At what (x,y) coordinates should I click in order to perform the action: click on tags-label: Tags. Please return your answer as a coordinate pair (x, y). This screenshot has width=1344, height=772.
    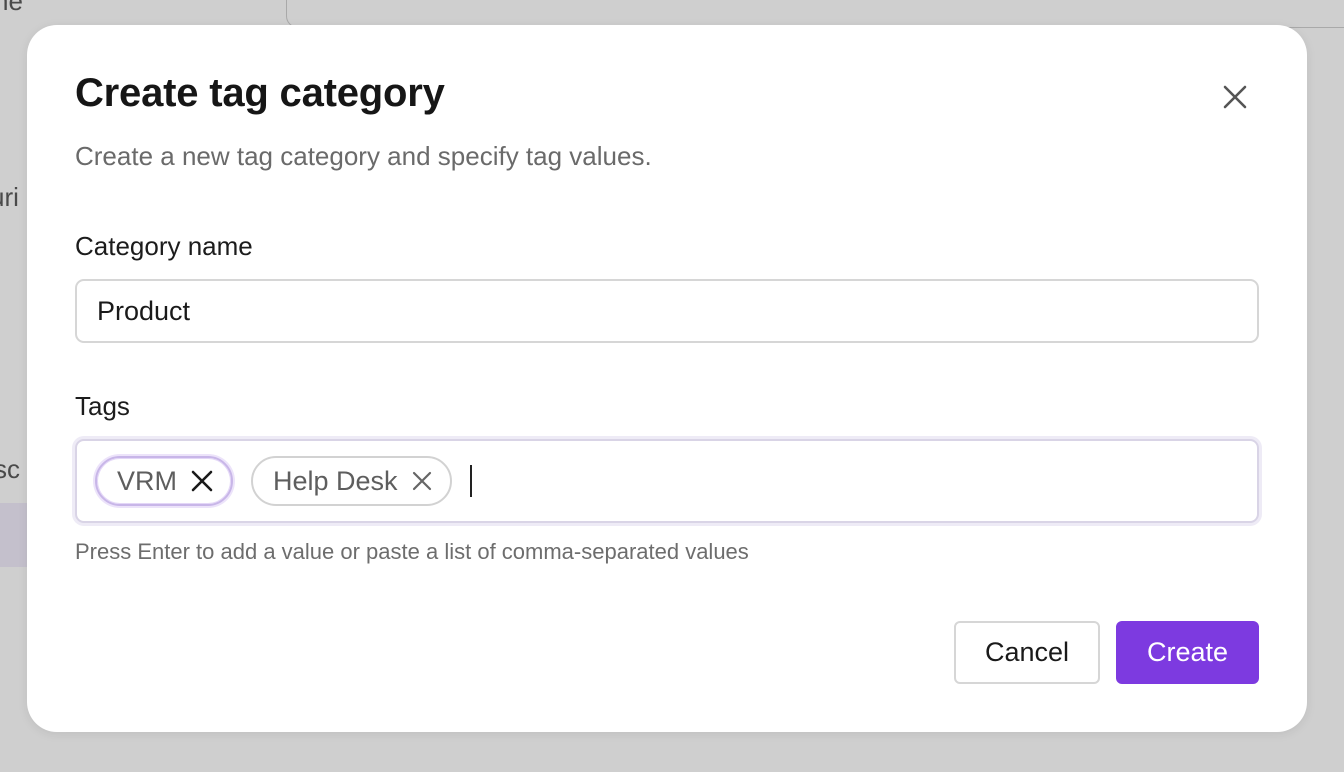
    Looking at the image, I should click on (102, 406).